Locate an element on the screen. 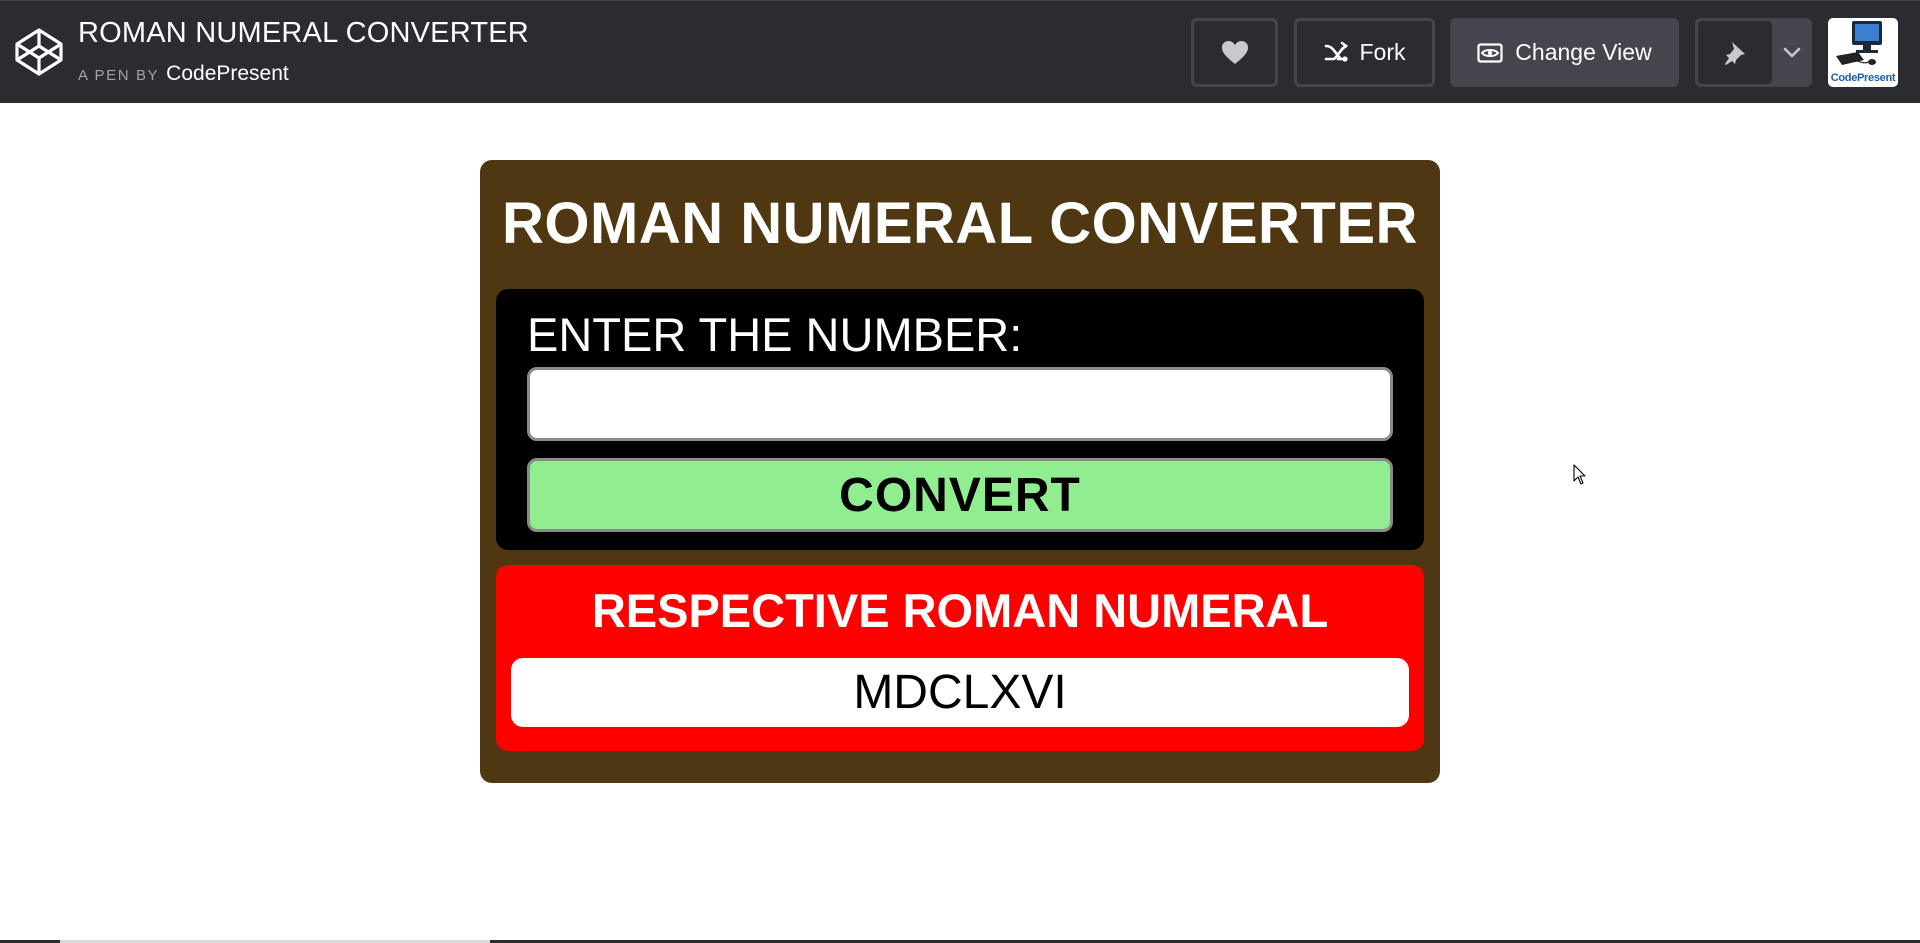 Image resolution: width=1920 pixels, height=943 pixels. chevron-down-icon is located at coordinates (1792, 52).